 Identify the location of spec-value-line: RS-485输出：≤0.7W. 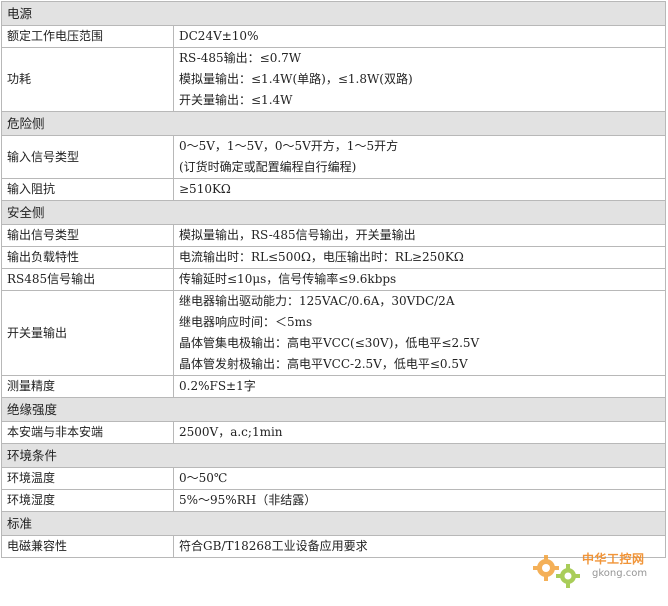
(240, 58).